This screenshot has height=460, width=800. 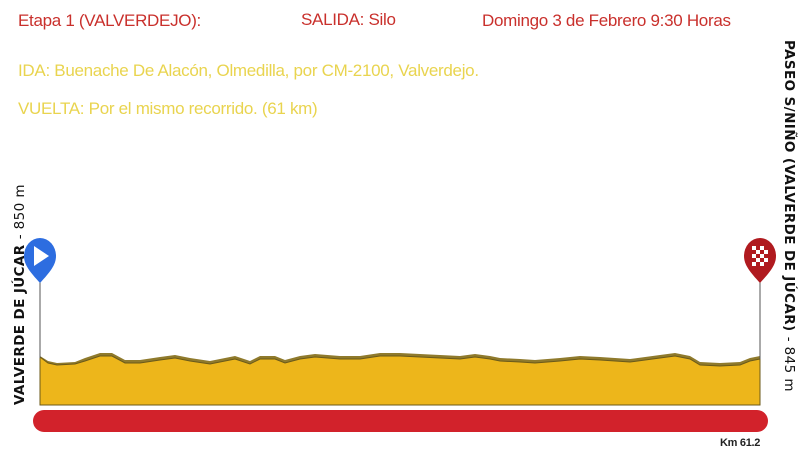 What do you see at coordinates (760, 260) in the screenshot?
I see `checkered-flag-icon` at bounding box center [760, 260].